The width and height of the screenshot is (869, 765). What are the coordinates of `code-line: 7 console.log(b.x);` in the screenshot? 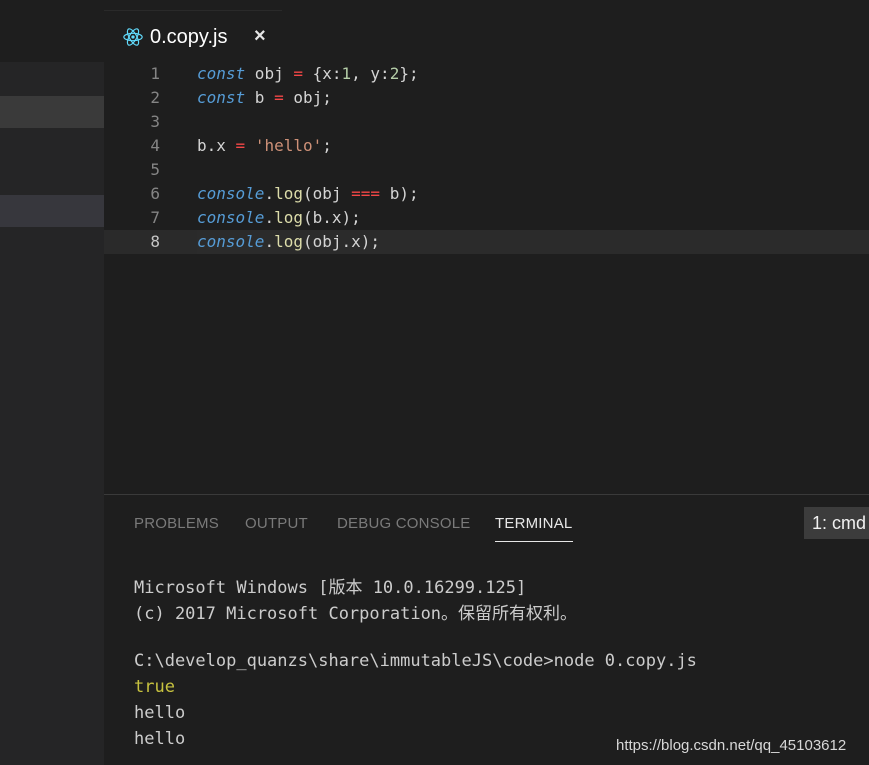 It's located at (486, 218).